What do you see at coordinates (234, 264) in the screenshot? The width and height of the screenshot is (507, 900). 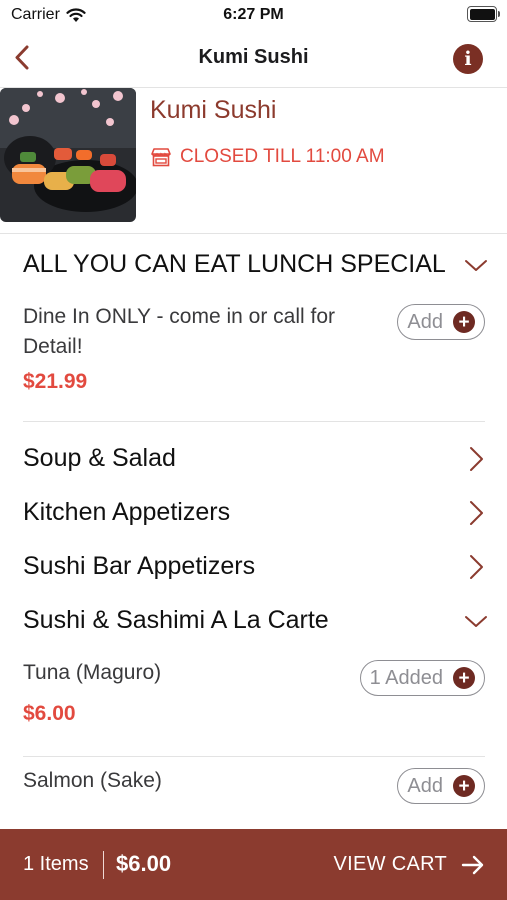 I see `section-title: ALL YOU CAN EAT LUNCH SPECIAL` at bounding box center [234, 264].